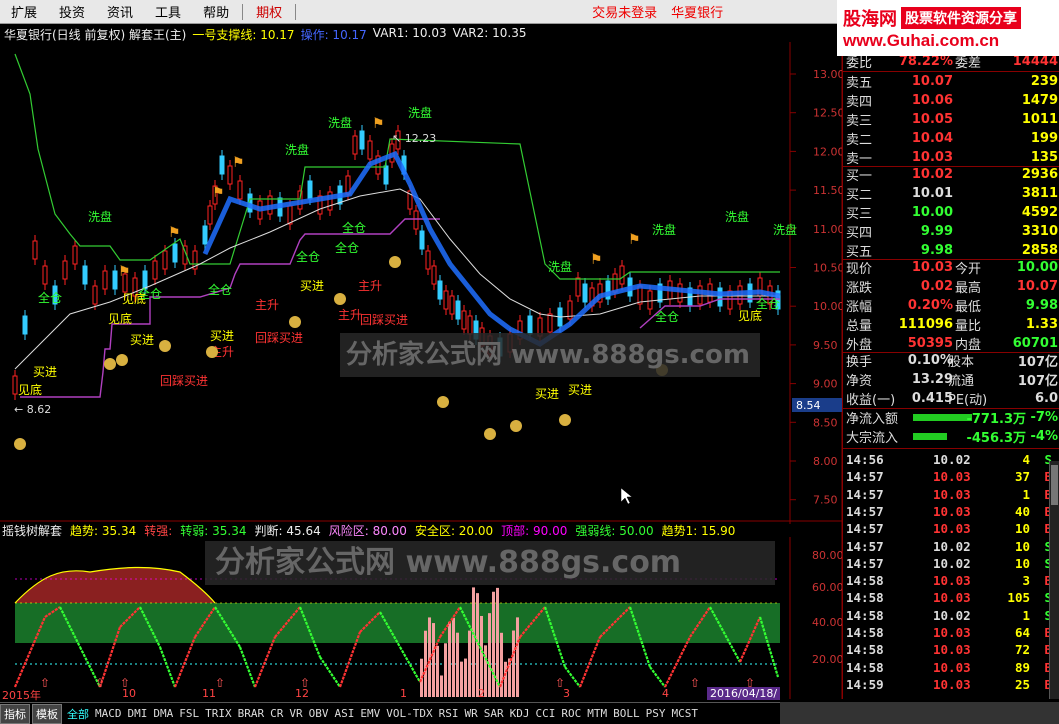  I want to click on menu-item-tools: 工具, so click(168, 11).